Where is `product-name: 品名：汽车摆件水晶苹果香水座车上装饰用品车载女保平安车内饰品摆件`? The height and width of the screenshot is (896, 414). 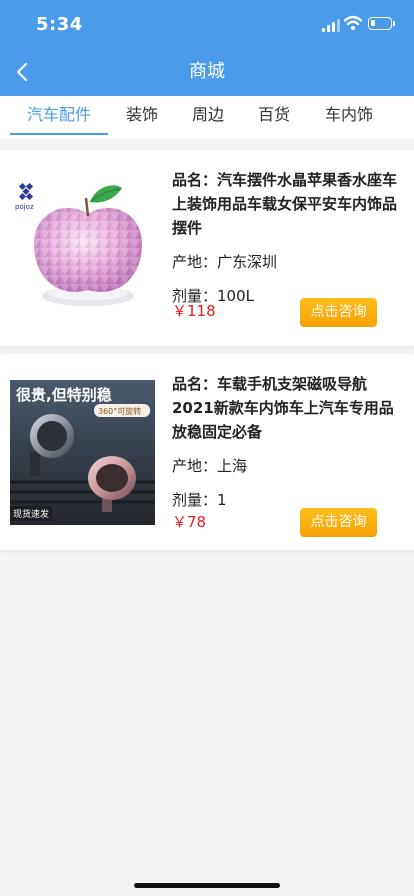
product-name: 品名：汽车摆件水晶苹果香水座车上装饰用品车载女保平安车内饰品摆件 is located at coordinates (285, 204).